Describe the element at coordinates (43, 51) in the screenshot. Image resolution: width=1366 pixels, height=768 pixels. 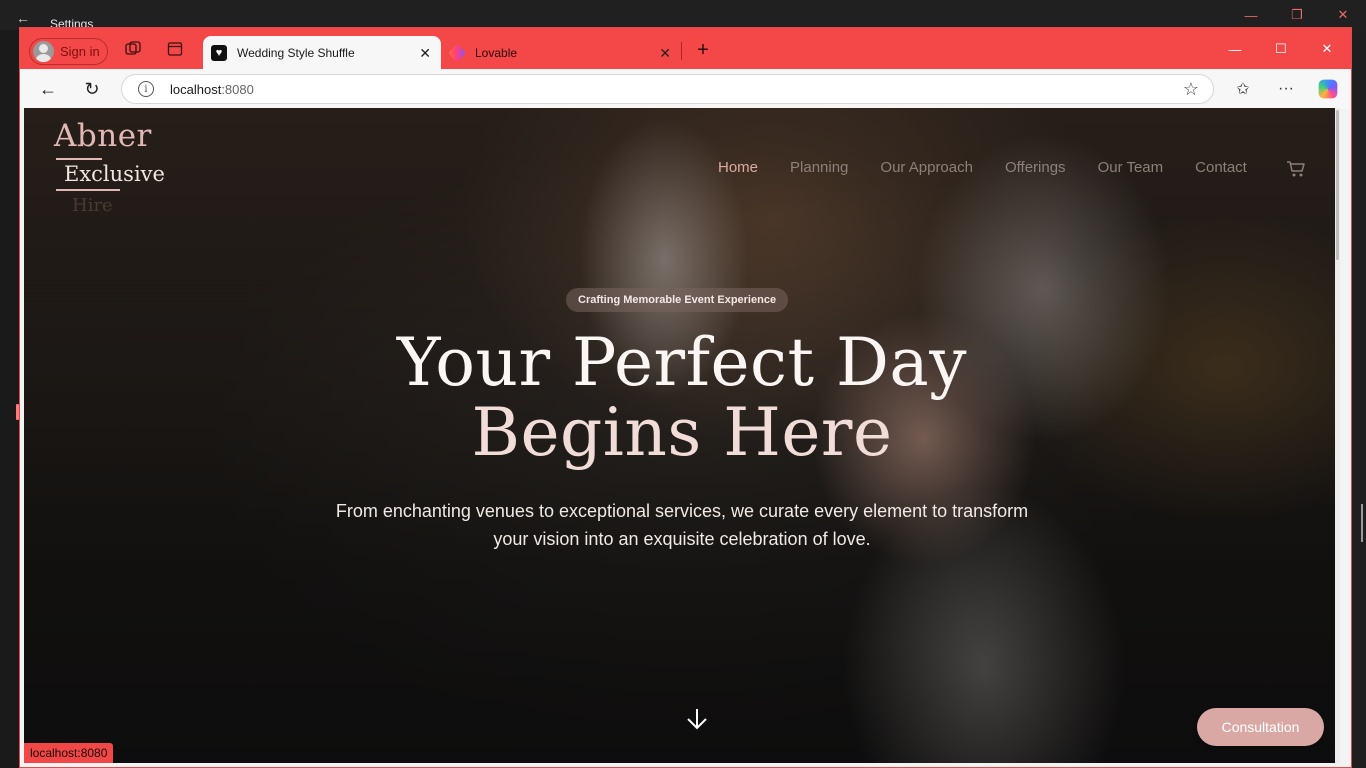
I see `avatar-icon` at that location.